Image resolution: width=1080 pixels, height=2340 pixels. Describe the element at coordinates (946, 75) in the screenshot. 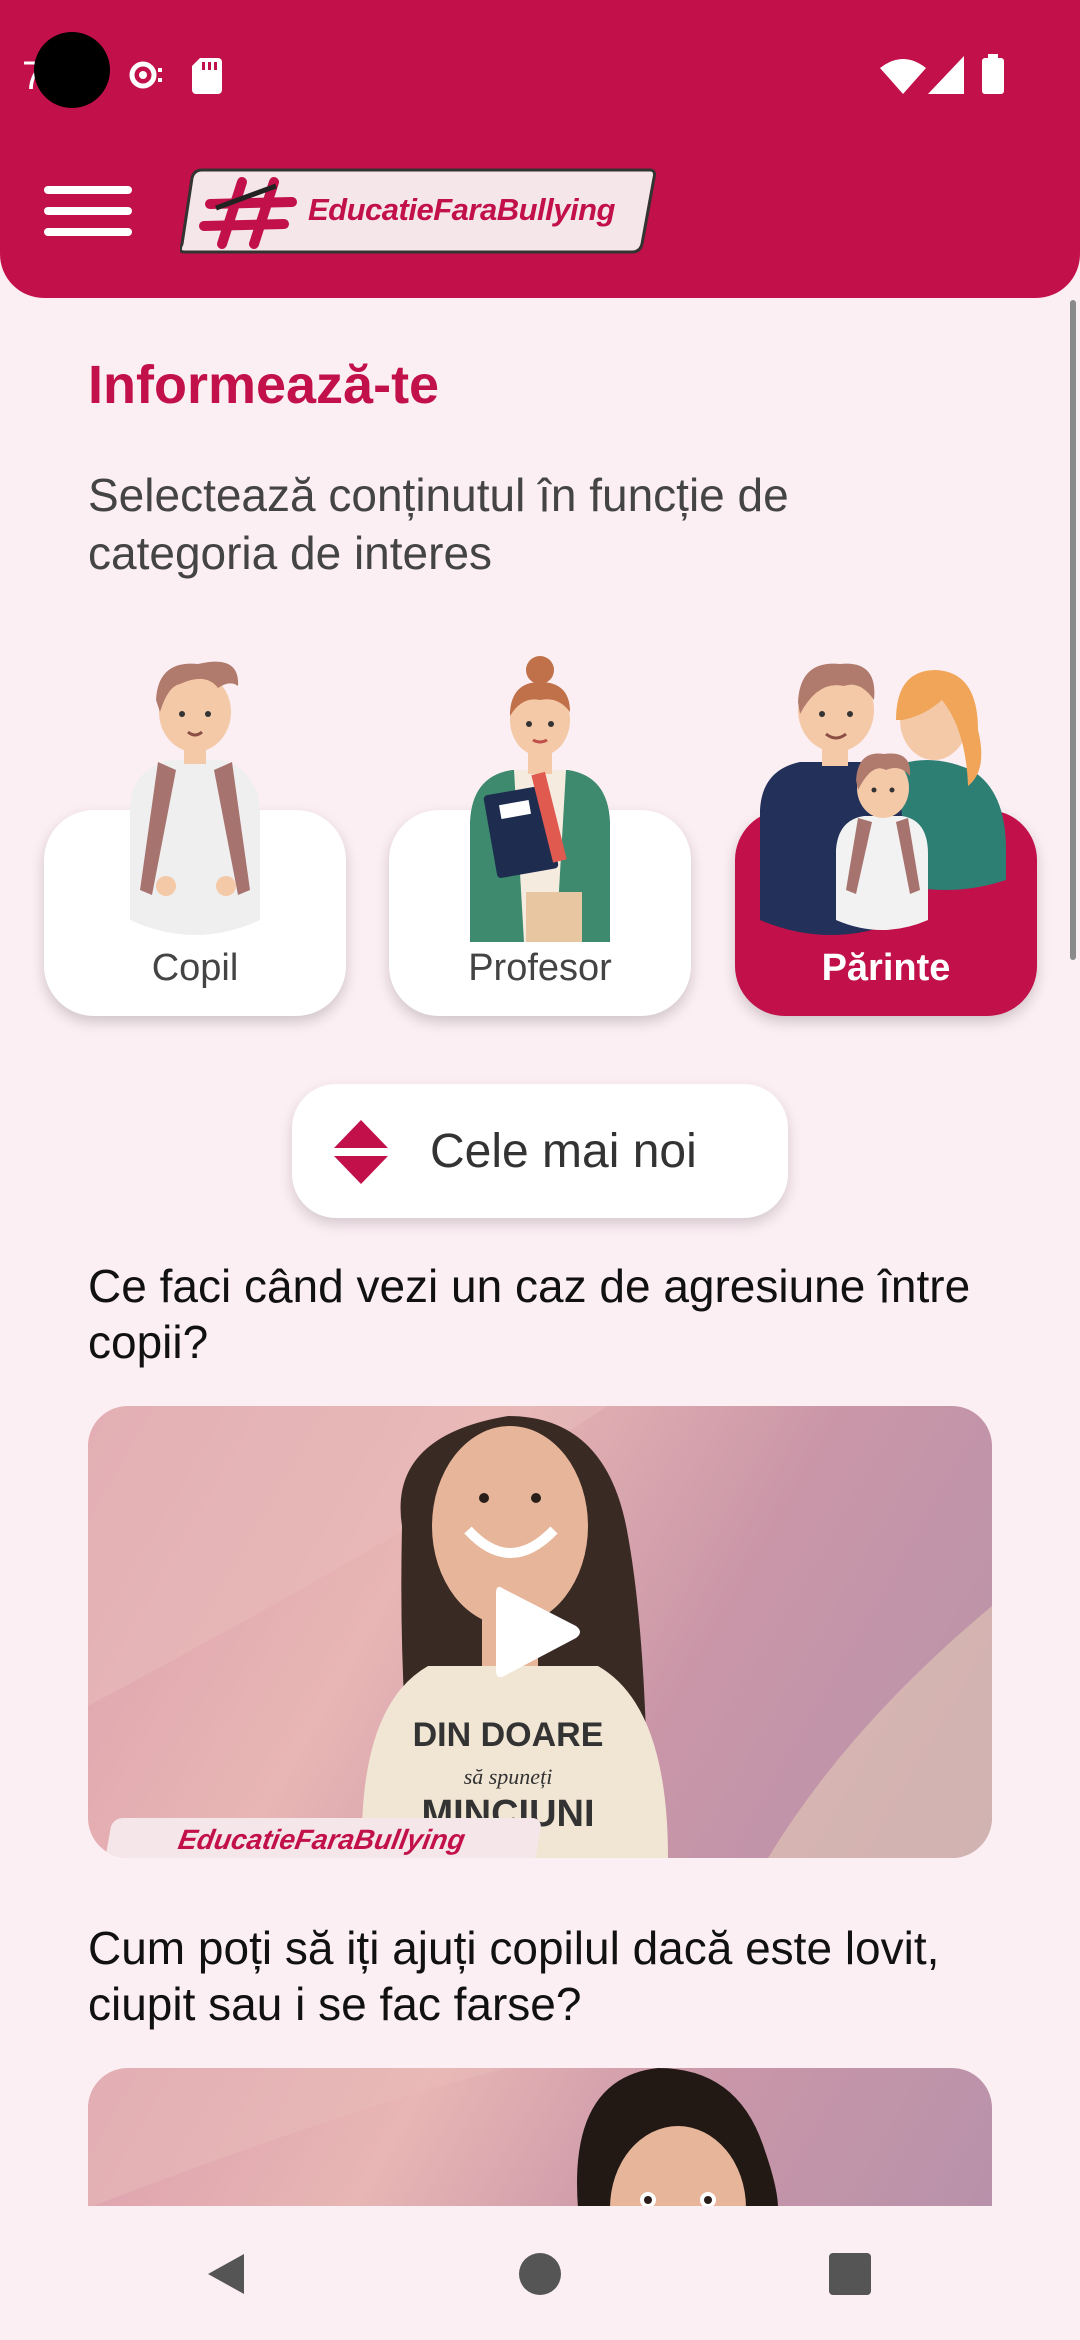

I see `cell-signal-icon` at that location.